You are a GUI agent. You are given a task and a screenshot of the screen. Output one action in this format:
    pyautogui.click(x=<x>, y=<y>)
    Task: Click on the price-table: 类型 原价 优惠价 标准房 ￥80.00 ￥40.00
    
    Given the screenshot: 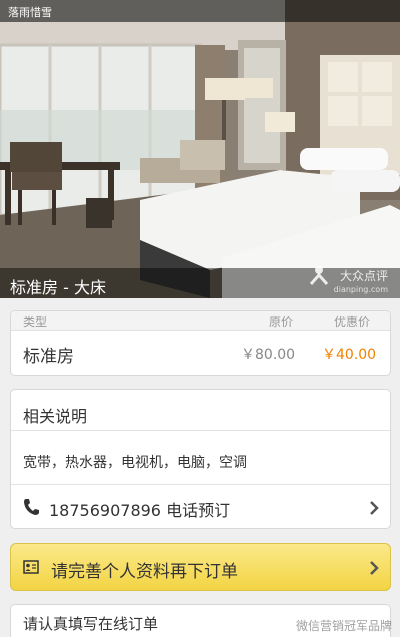 What is the action you would take?
    pyautogui.click(x=200, y=343)
    